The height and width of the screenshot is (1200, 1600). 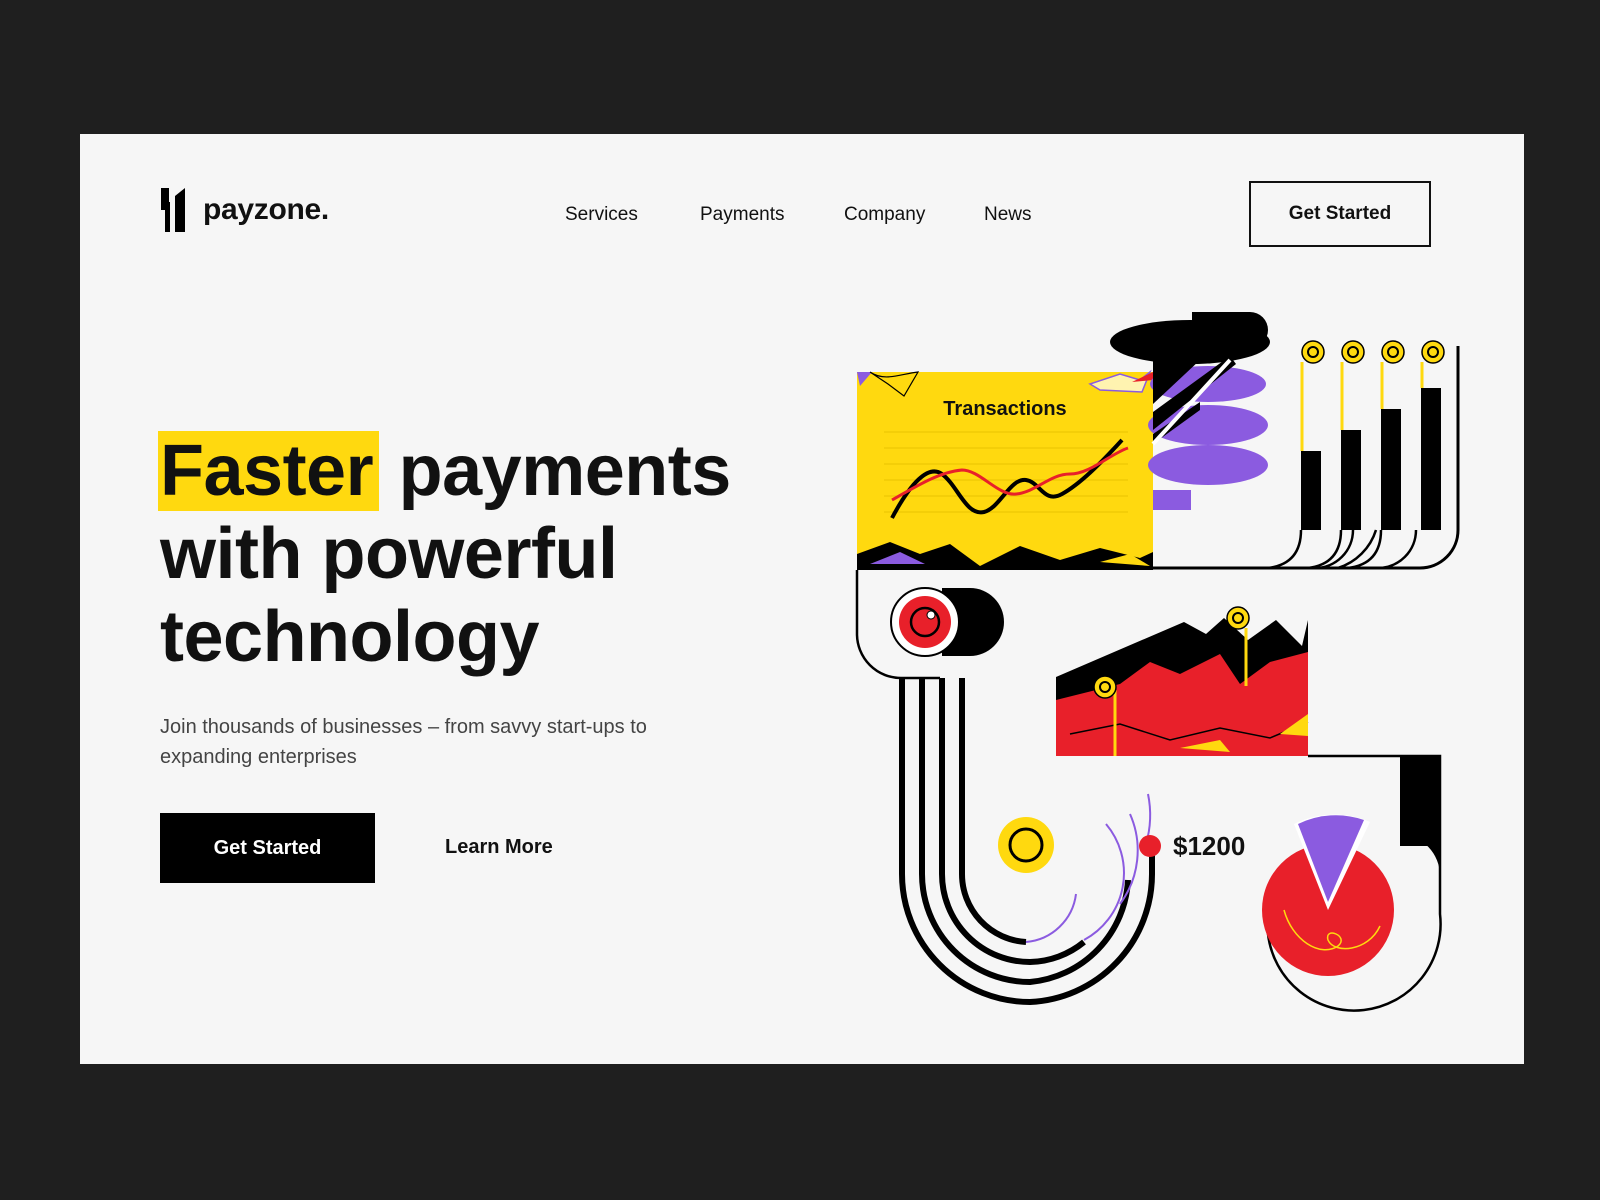 I want to click on mountain-card-graphic, so click(x=1182, y=681).